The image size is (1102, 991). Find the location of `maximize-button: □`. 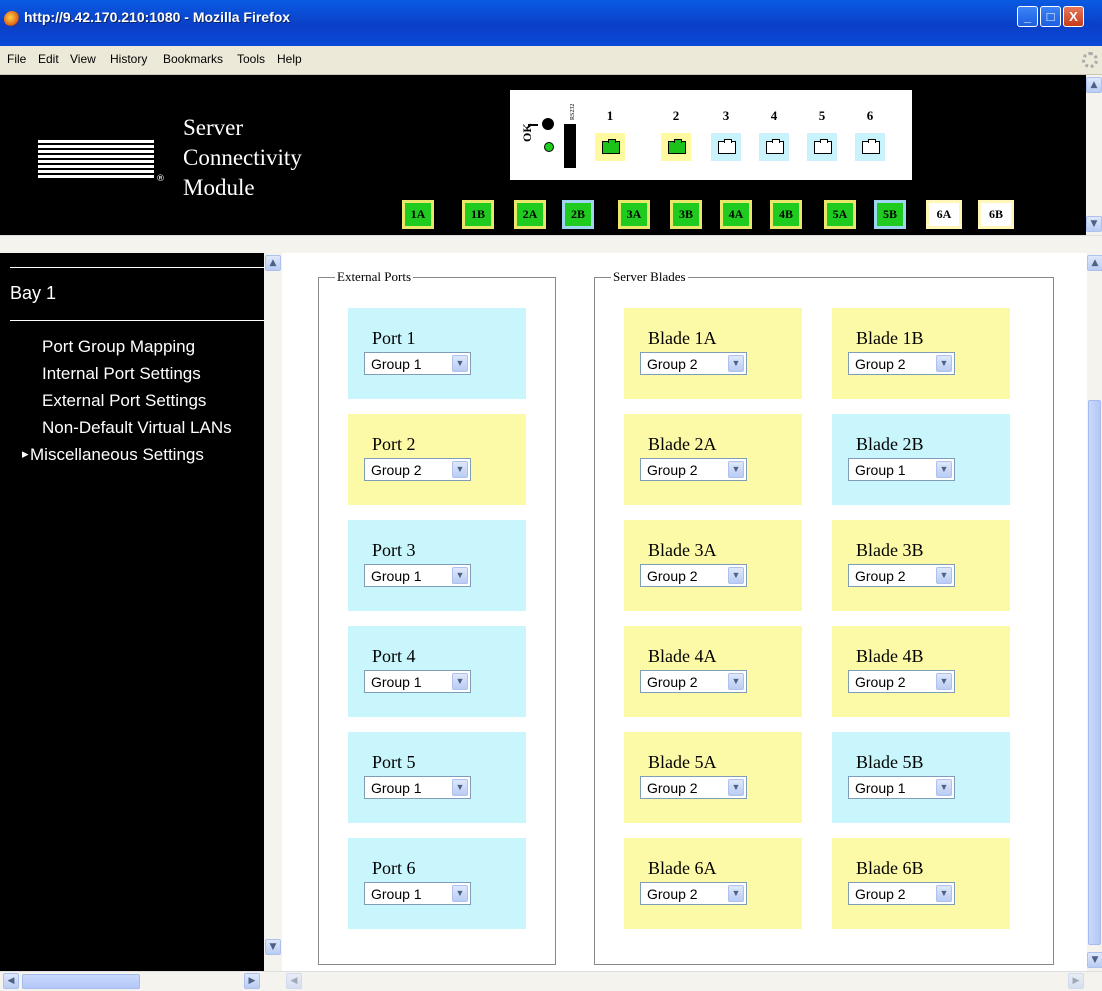

maximize-button: □ is located at coordinates (1050, 16).